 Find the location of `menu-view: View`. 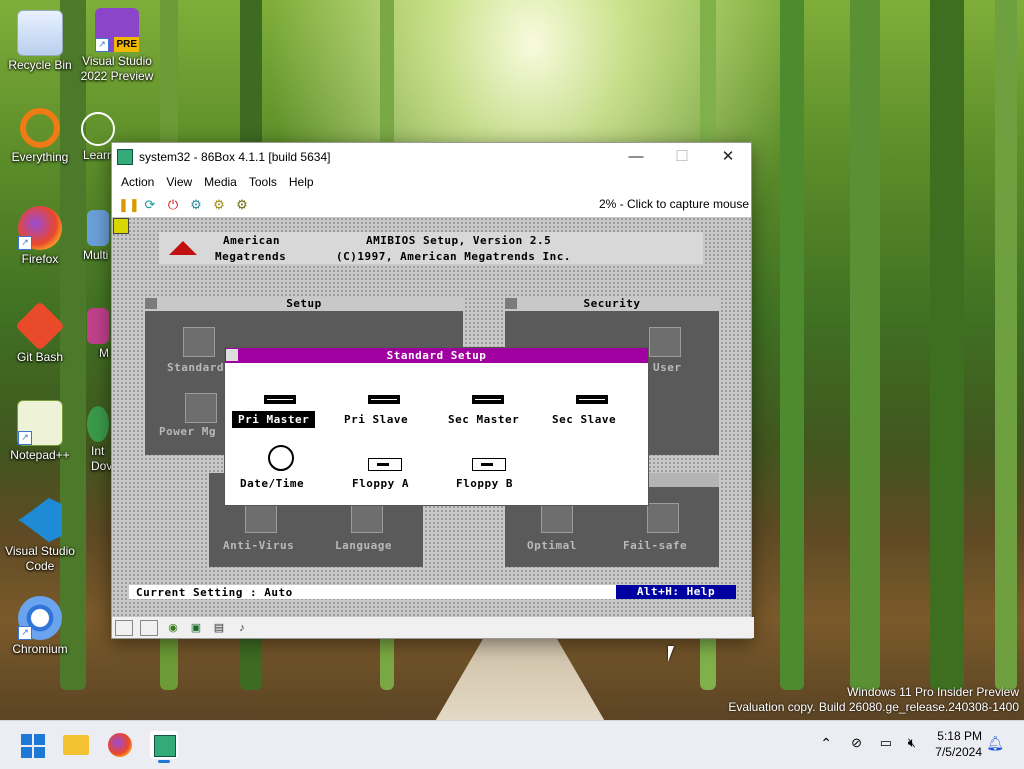

menu-view: View is located at coordinates (179, 182).